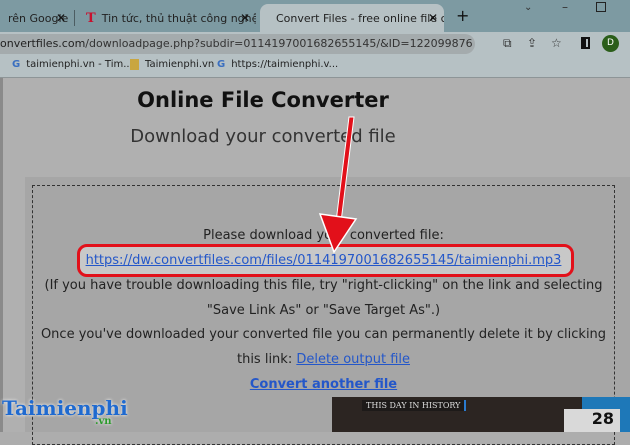  I want to click on video-day-number: 28, so click(592, 420).